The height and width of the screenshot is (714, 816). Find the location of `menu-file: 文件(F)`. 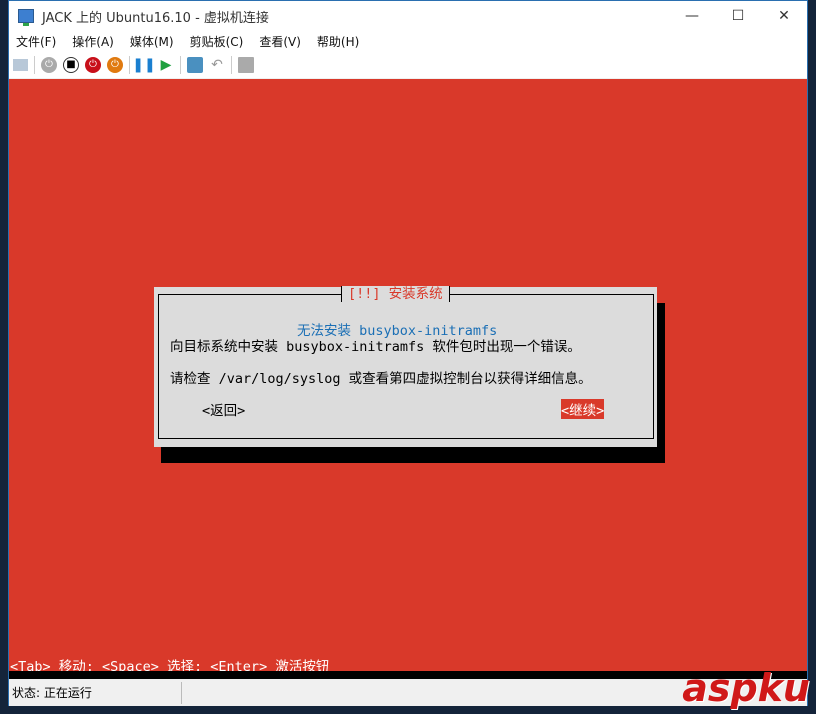

menu-file: 文件(F) is located at coordinates (36, 41).